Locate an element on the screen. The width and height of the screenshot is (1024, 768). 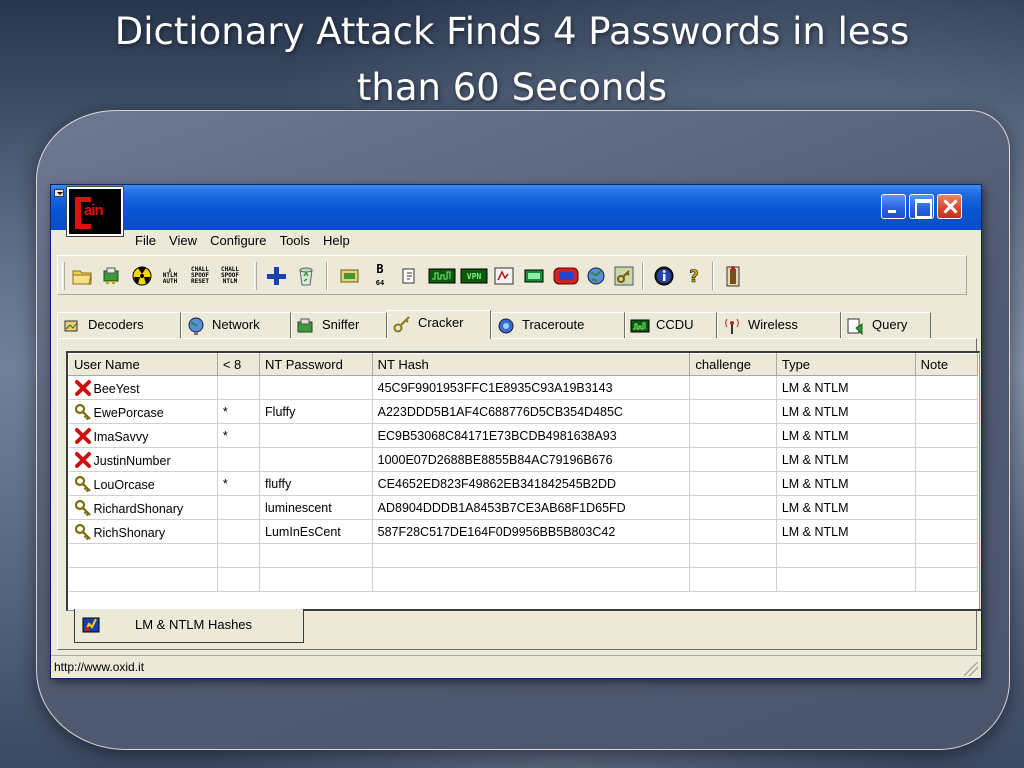
tab-wireless: Wireless is located at coordinates (779, 325).